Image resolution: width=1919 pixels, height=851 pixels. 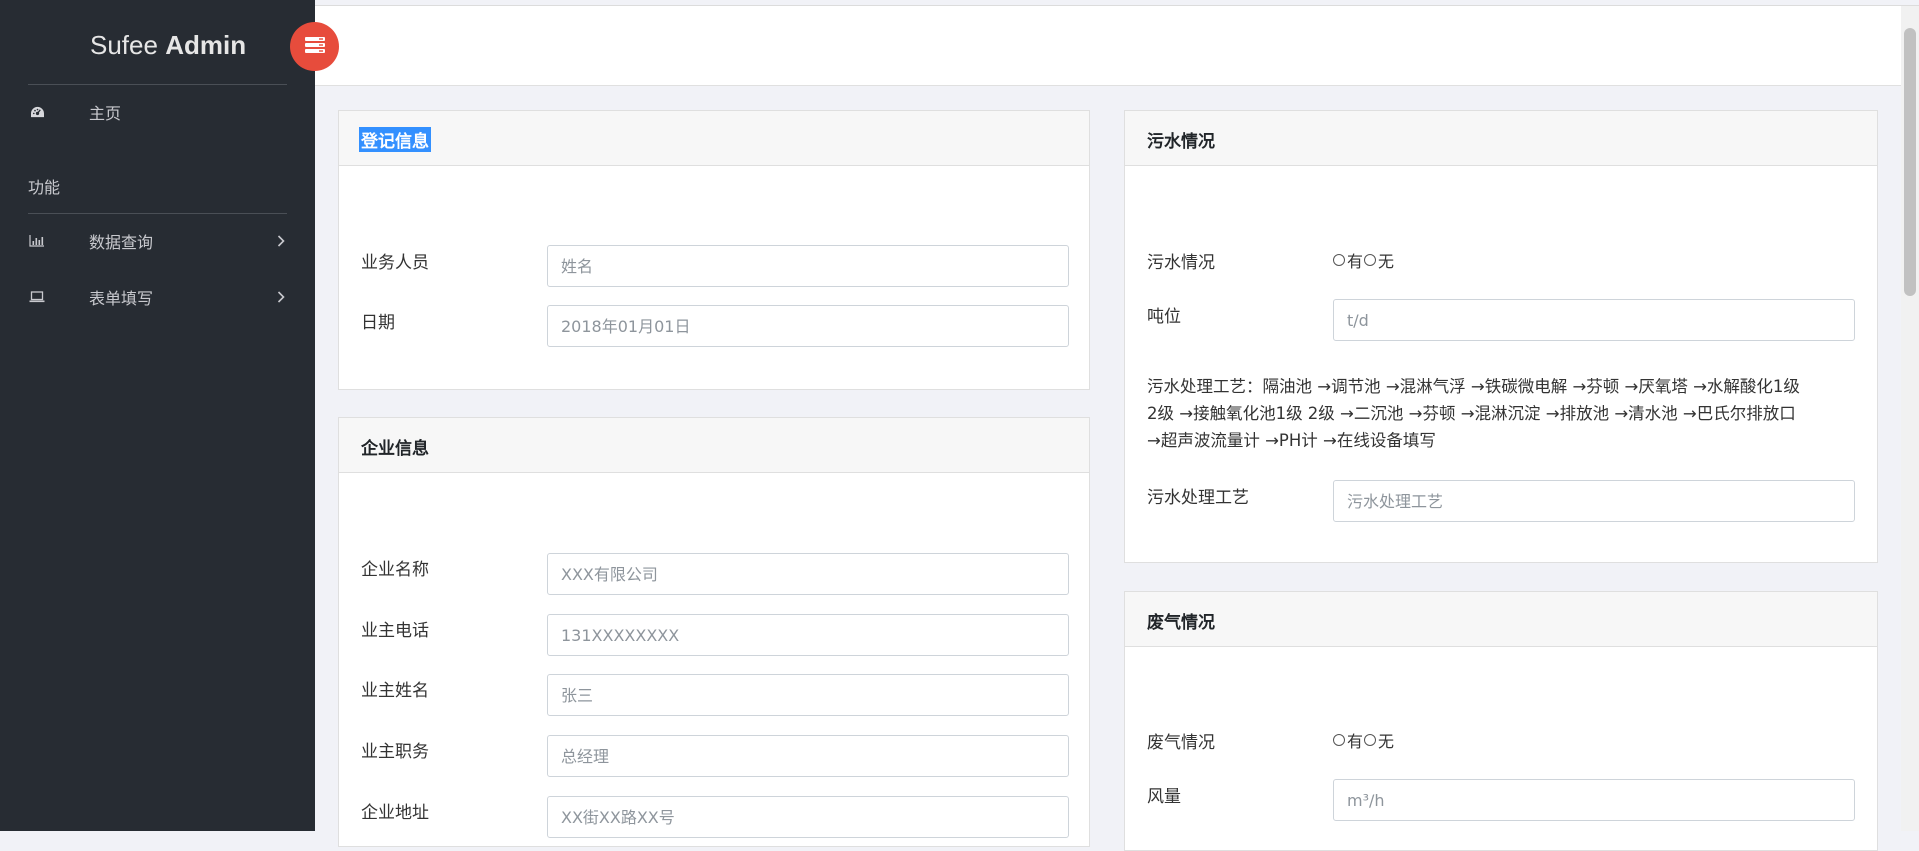 I want to click on exhaust-no-radio, so click(x=1370, y=740).